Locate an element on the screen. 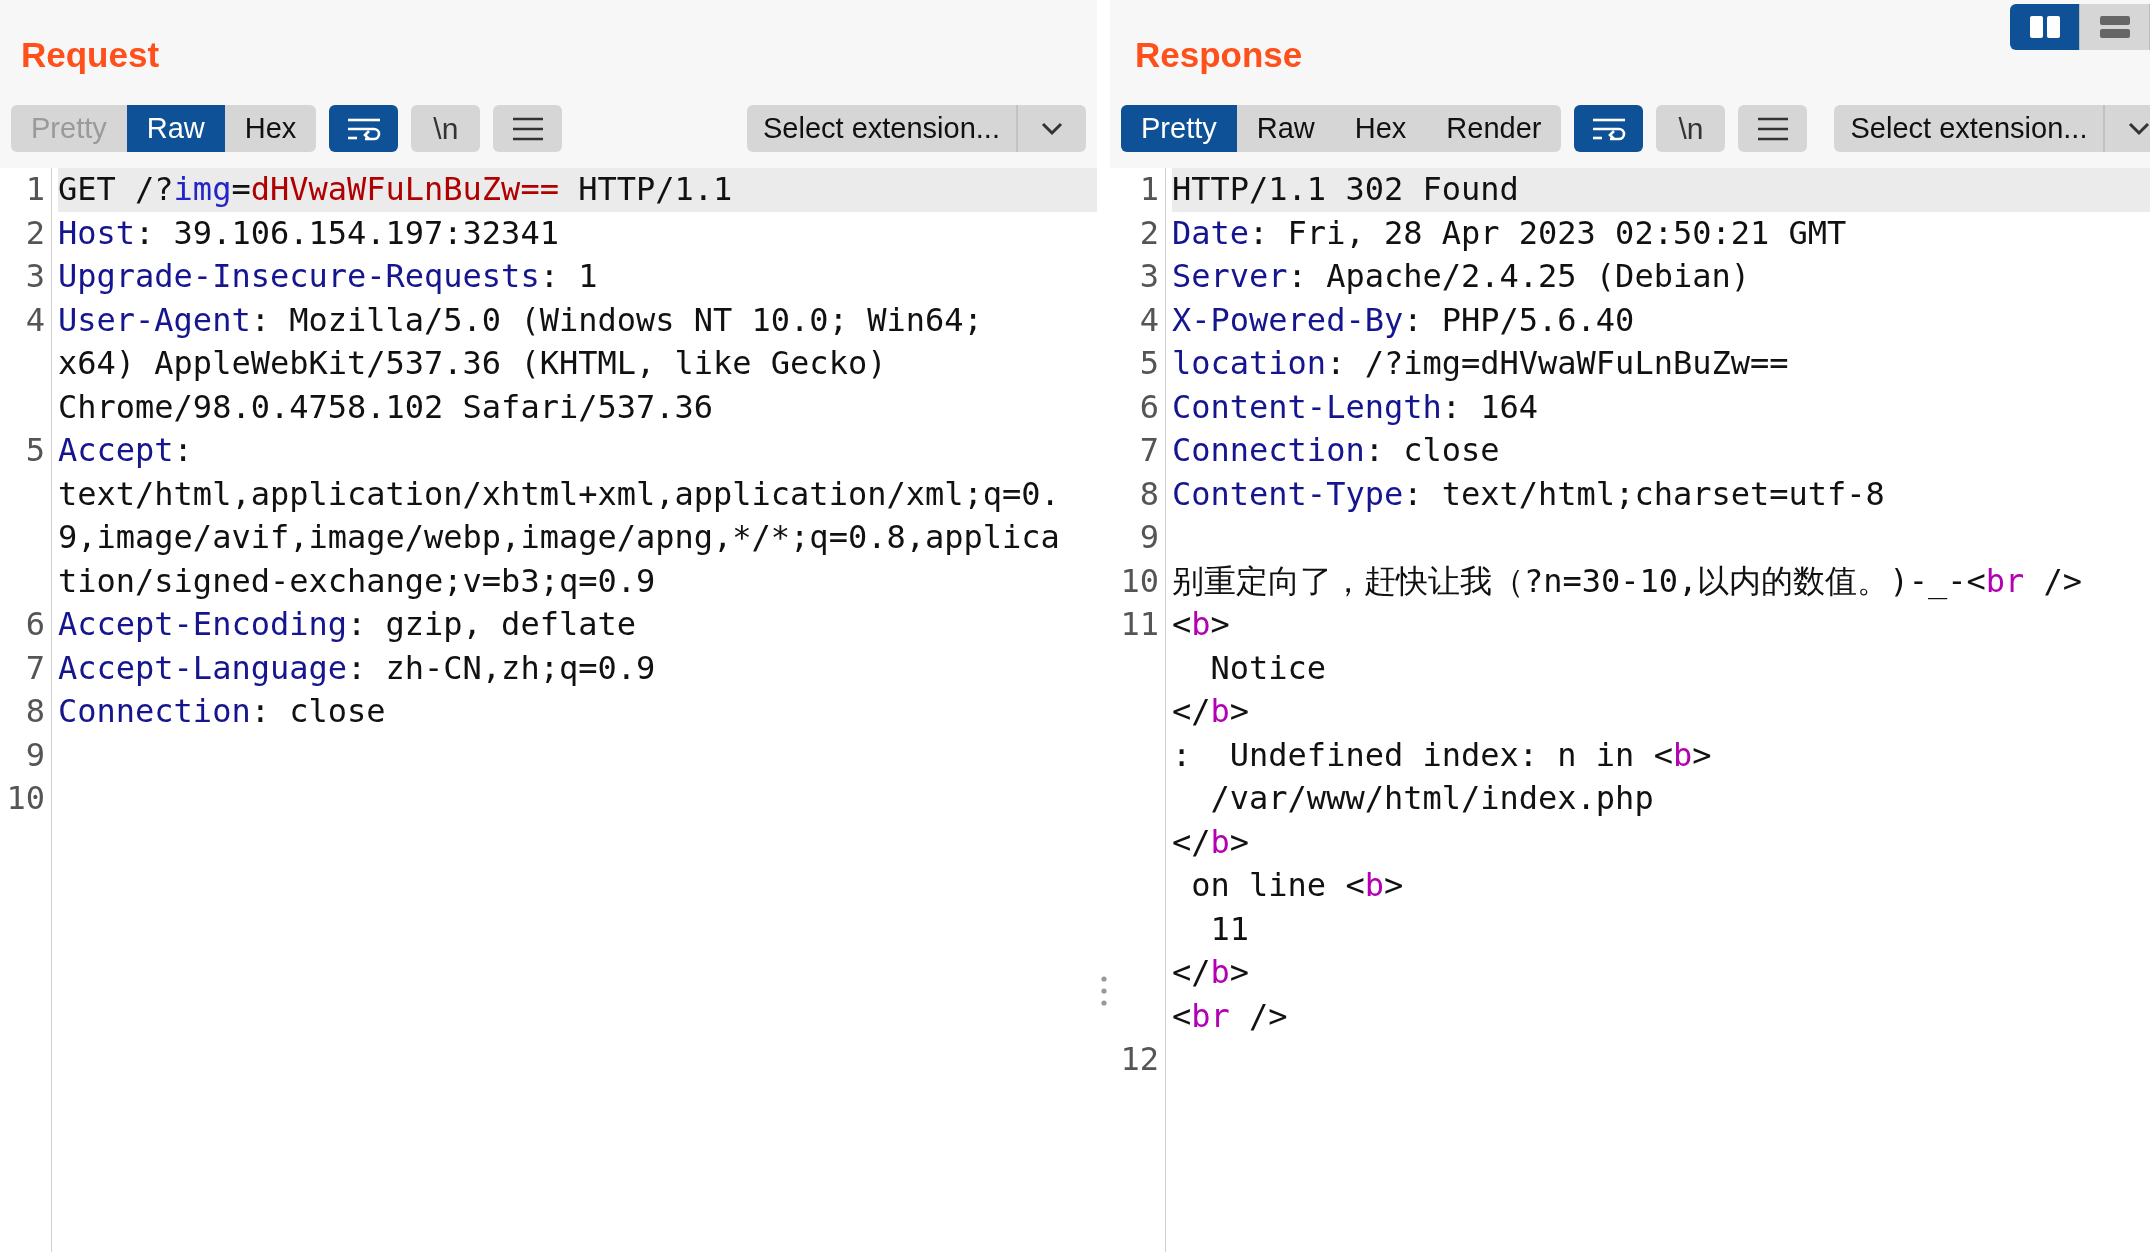  code-text: HTTP/1.1 is located at coordinates (655, 189).